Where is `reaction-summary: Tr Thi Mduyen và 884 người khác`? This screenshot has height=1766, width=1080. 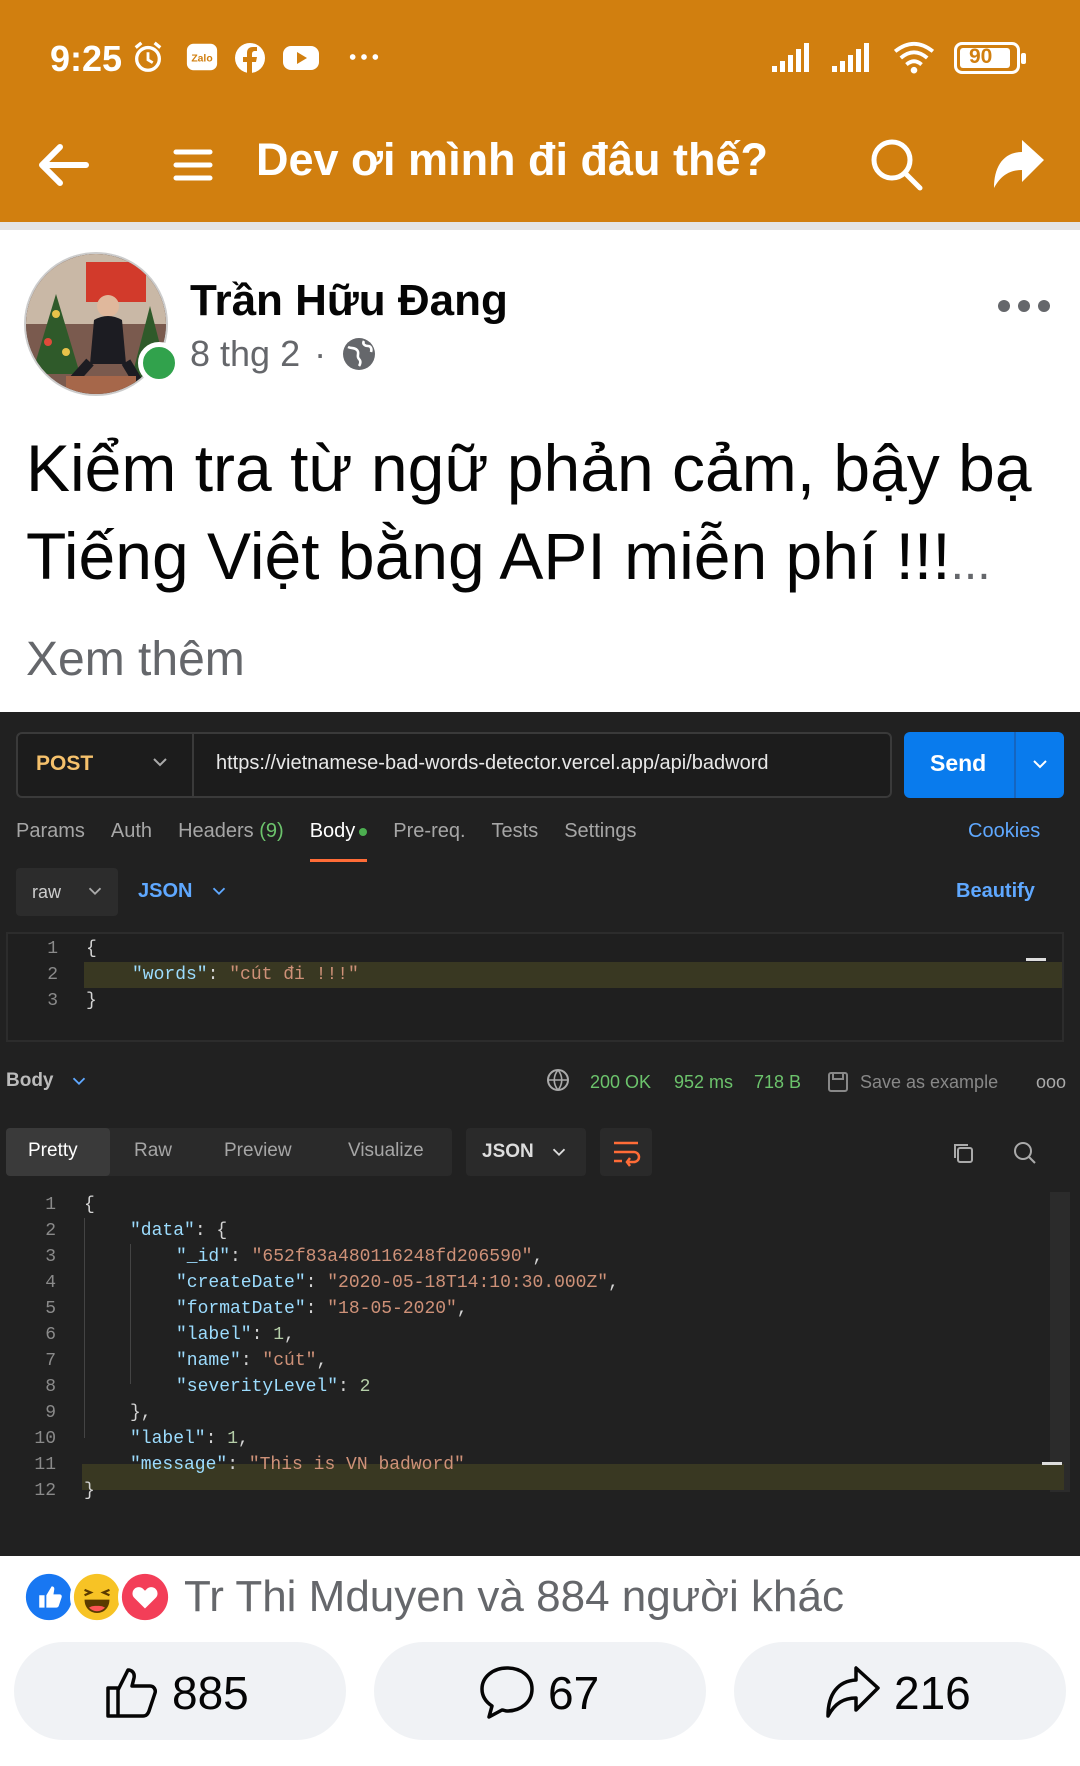 reaction-summary: Tr Thi Mduyen và 884 người khác is located at coordinates (514, 1597).